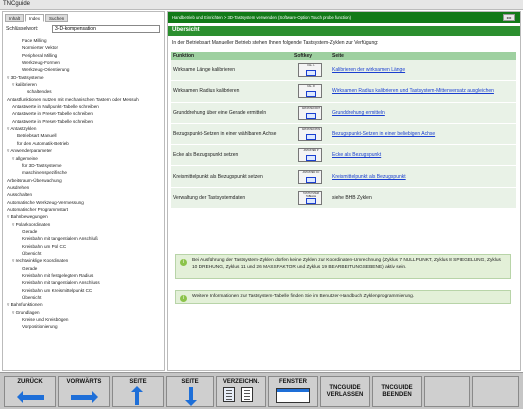 This screenshot has width=523, height=409. What do you see at coordinates (84, 224) in the screenshot?
I see `tree-item: ▿ Polarkoordinaten` at bounding box center [84, 224].